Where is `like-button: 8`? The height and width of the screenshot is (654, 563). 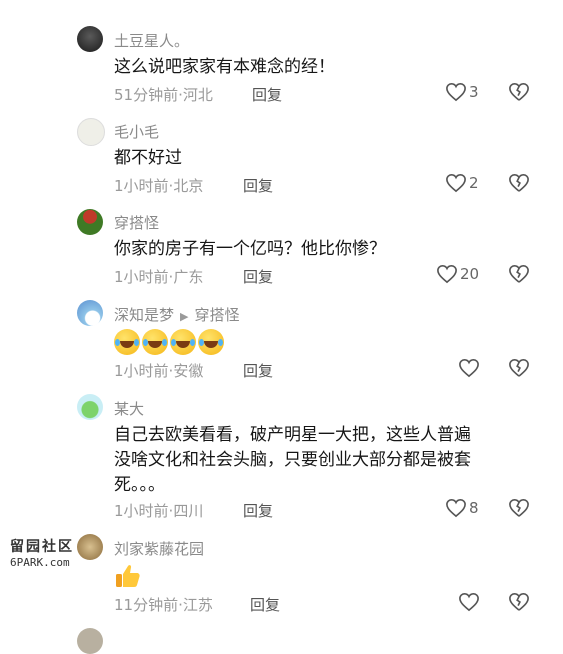
like-button: 8 is located at coordinates (462, 508).